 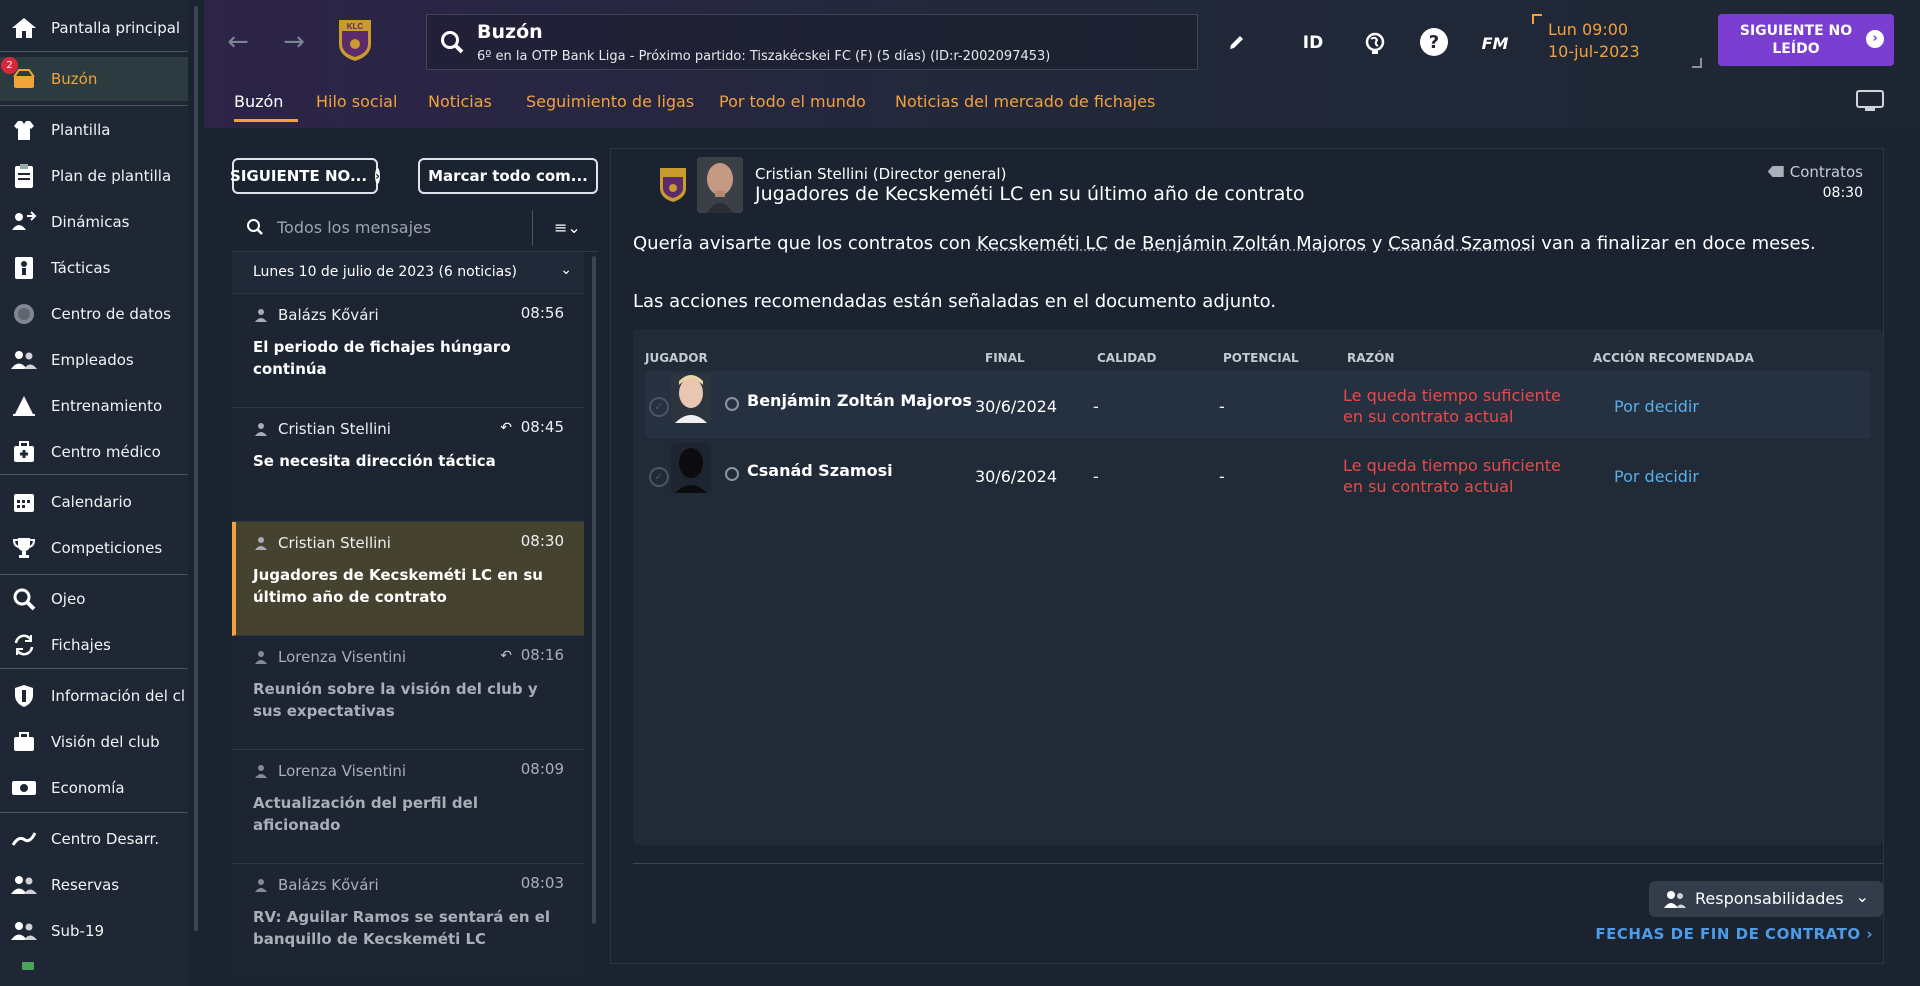 I want to click on sidebar-item-u19: Sub-19, so click(x=94, y=931).